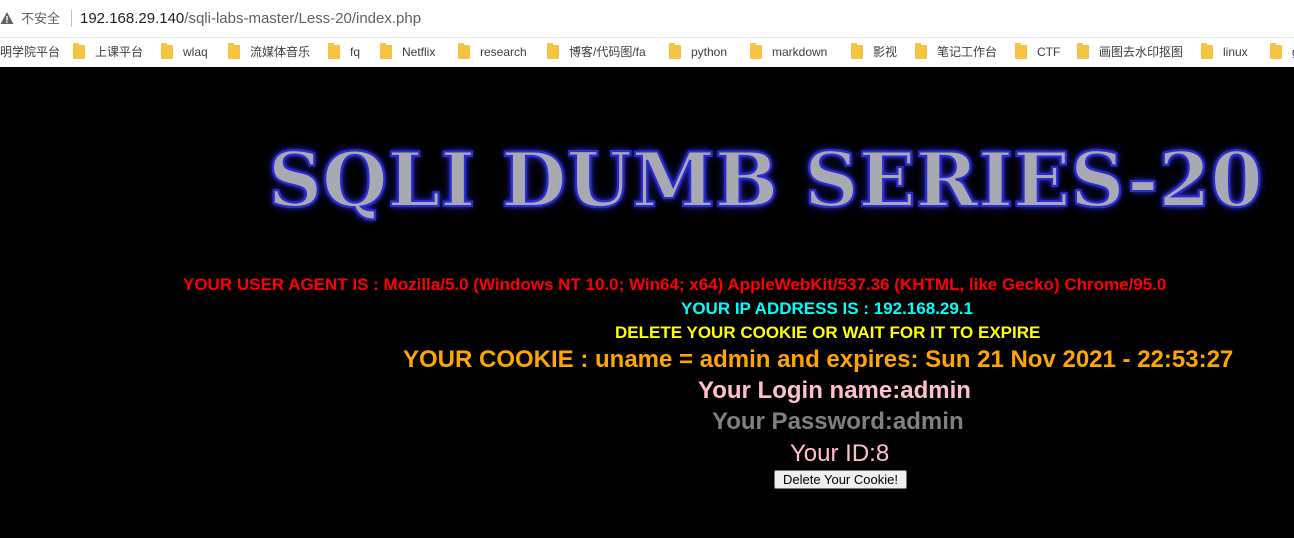 This screenshot has height=538, width=1294. What do you see at coordinates (709, 52) in the screenshot?
I see `bookmark-label: python` at bounding box center [709, 52].